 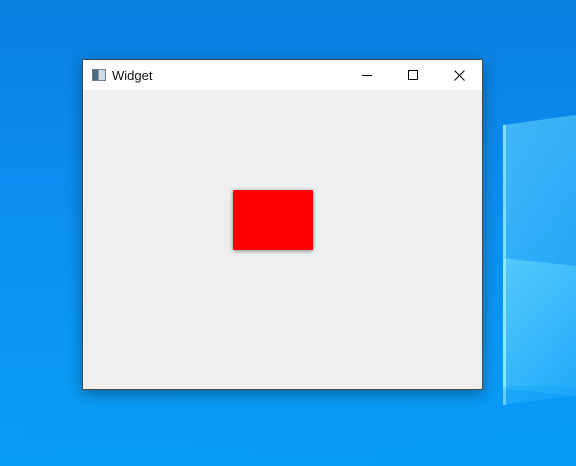 What do you see at coordinates (132, 75) in the screenshot?
I see `window-title: Widget` at bounding box center [132, 75].